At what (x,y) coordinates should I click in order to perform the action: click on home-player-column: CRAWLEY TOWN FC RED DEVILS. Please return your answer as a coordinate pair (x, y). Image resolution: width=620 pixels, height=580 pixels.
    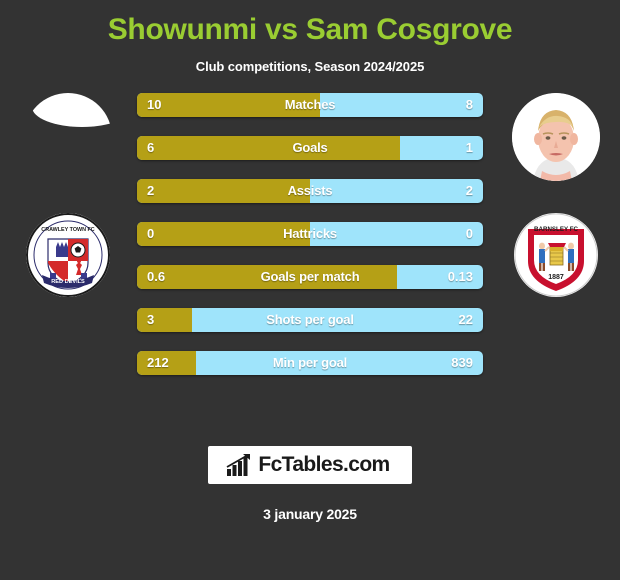
    Looking at the image, I should click on (68, 243).